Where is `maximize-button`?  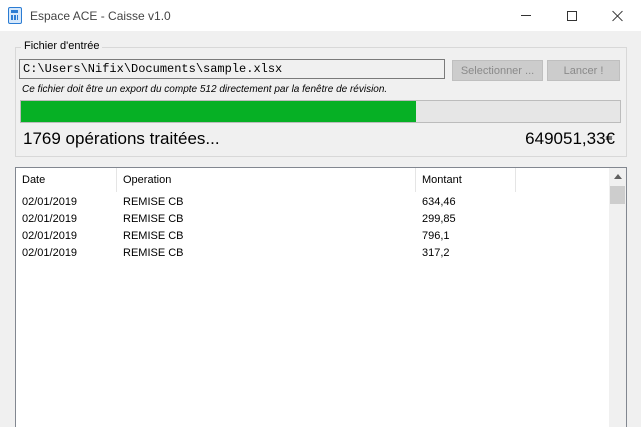 maximize-button is located at coordinates (572, 15).